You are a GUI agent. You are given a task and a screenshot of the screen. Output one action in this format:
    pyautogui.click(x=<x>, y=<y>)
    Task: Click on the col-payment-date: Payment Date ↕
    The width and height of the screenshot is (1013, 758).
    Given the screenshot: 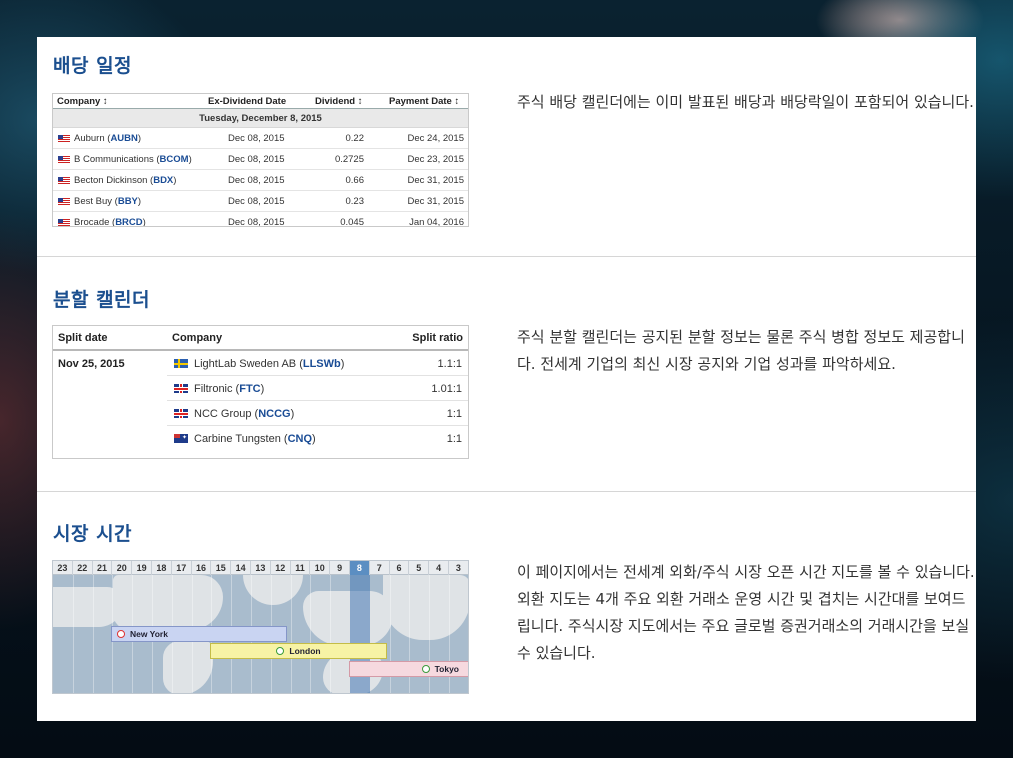 What is the action you would take?
    pyautogui.click(x=424, y=101)
    